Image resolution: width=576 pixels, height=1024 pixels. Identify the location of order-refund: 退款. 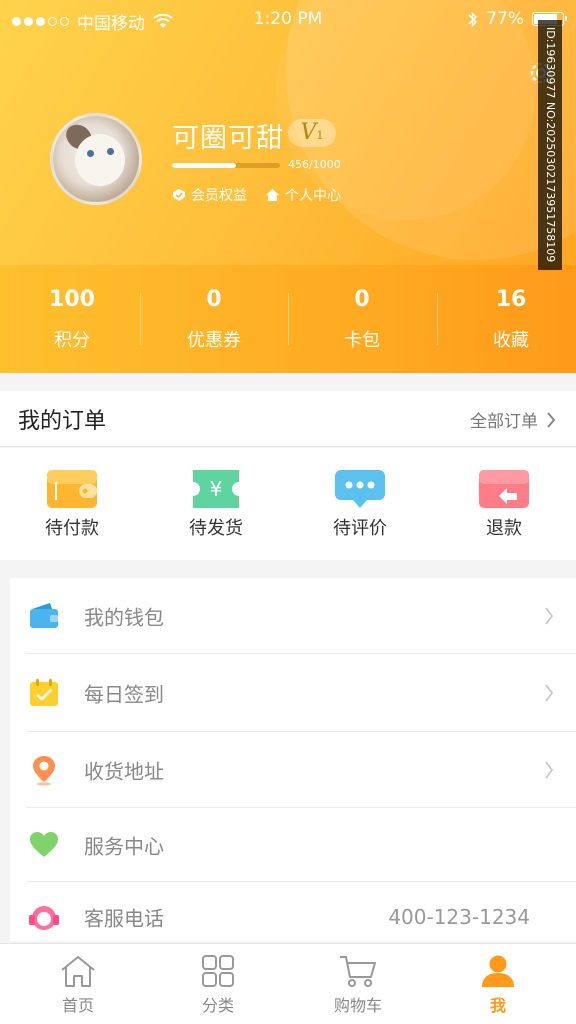
(504, 504).